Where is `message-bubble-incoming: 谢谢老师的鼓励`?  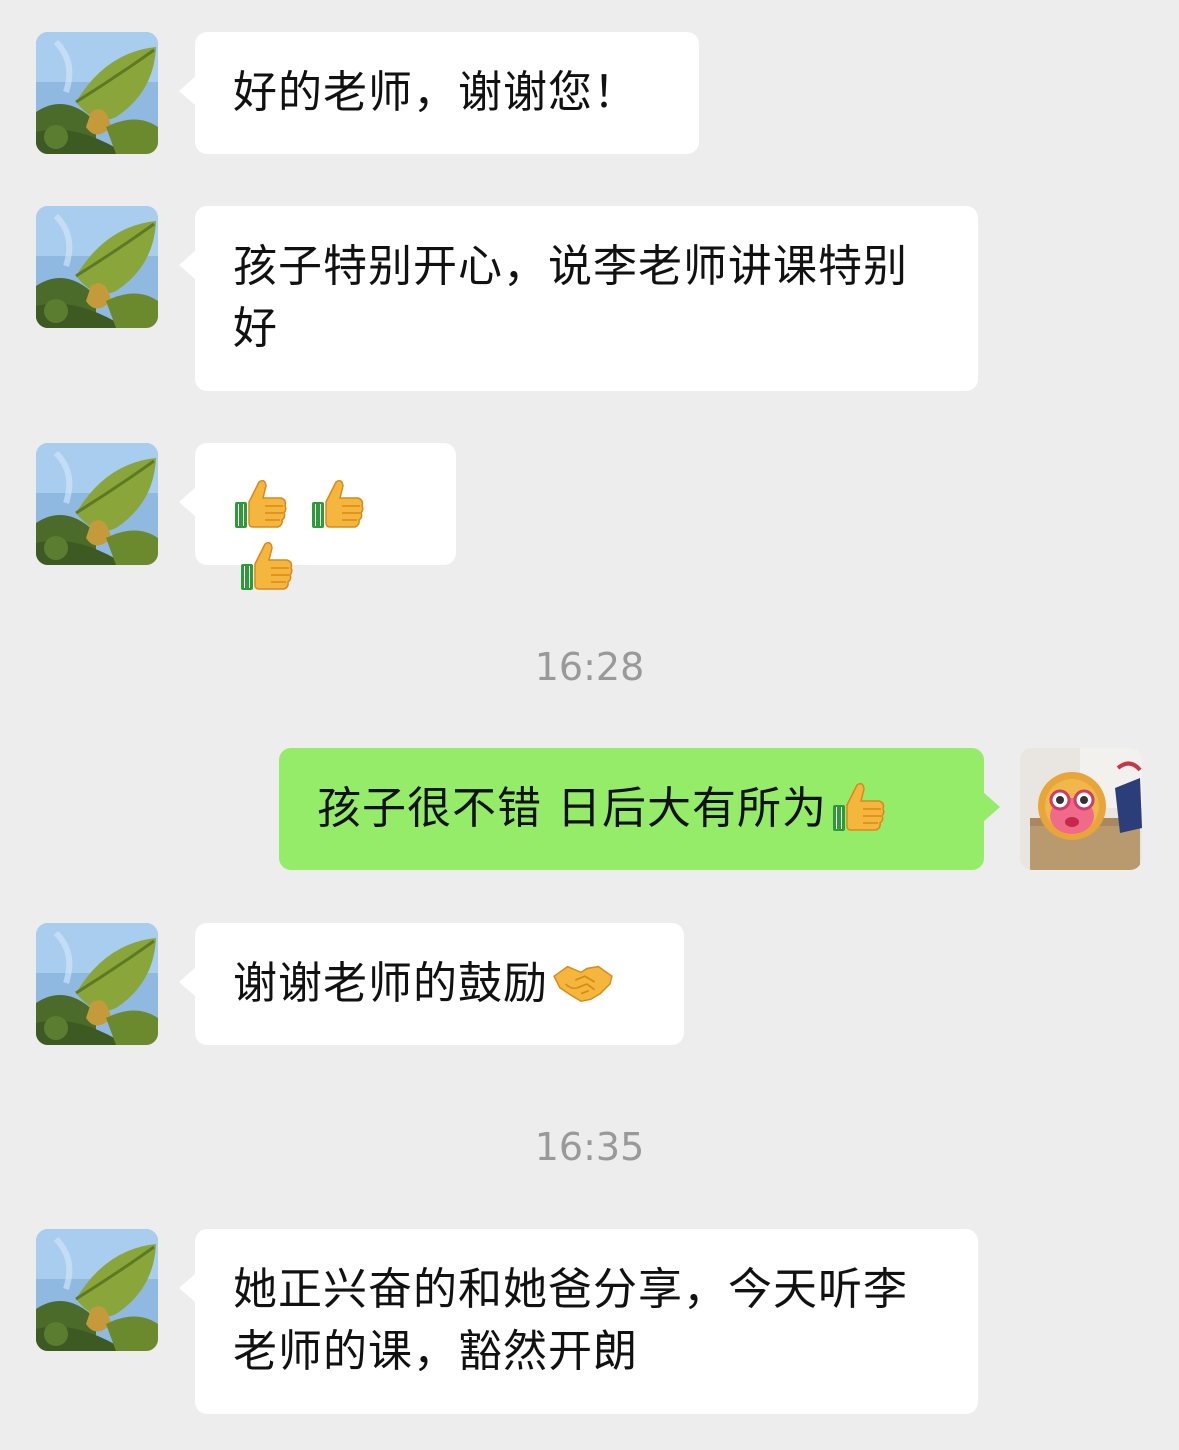 message-bubble-incoming: 谢谢老师的鼓励 is located at coordinates (431, 984).